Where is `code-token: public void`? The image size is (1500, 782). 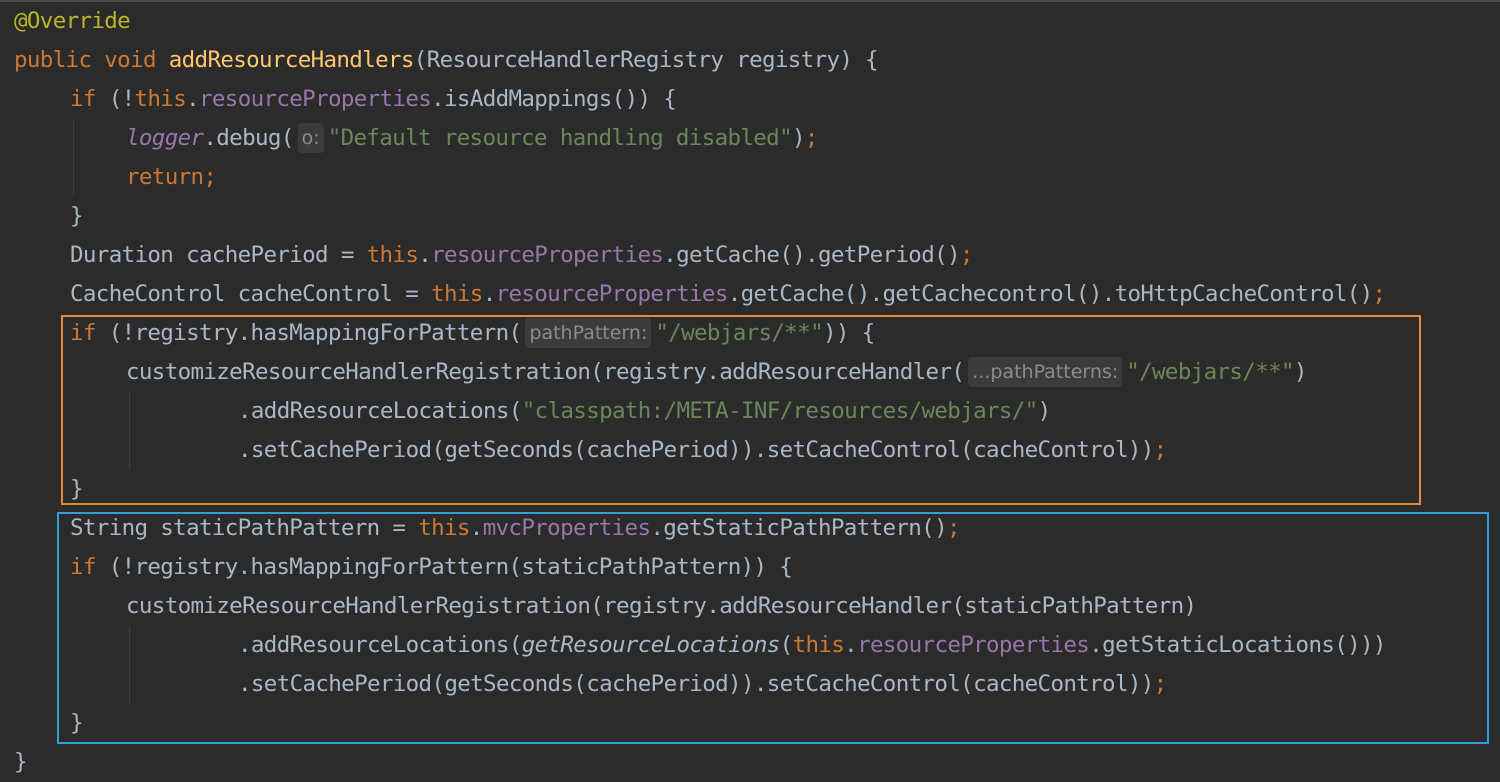 code-token: public void is located at coordinates (91, 60).